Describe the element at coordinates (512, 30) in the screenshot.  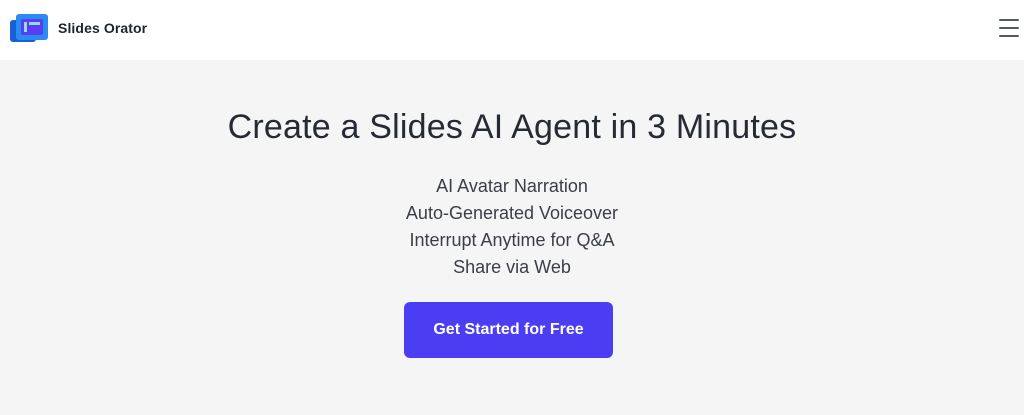
I see `top-navbar: Slides Orator` at that location.